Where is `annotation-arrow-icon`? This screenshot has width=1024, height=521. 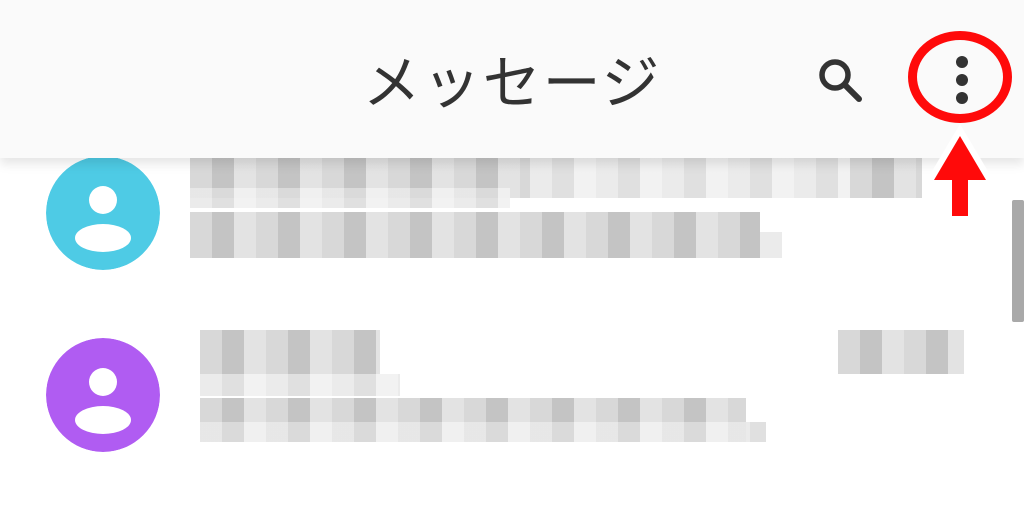
annotation-arrow-icon is located at coordinates (960, 172).